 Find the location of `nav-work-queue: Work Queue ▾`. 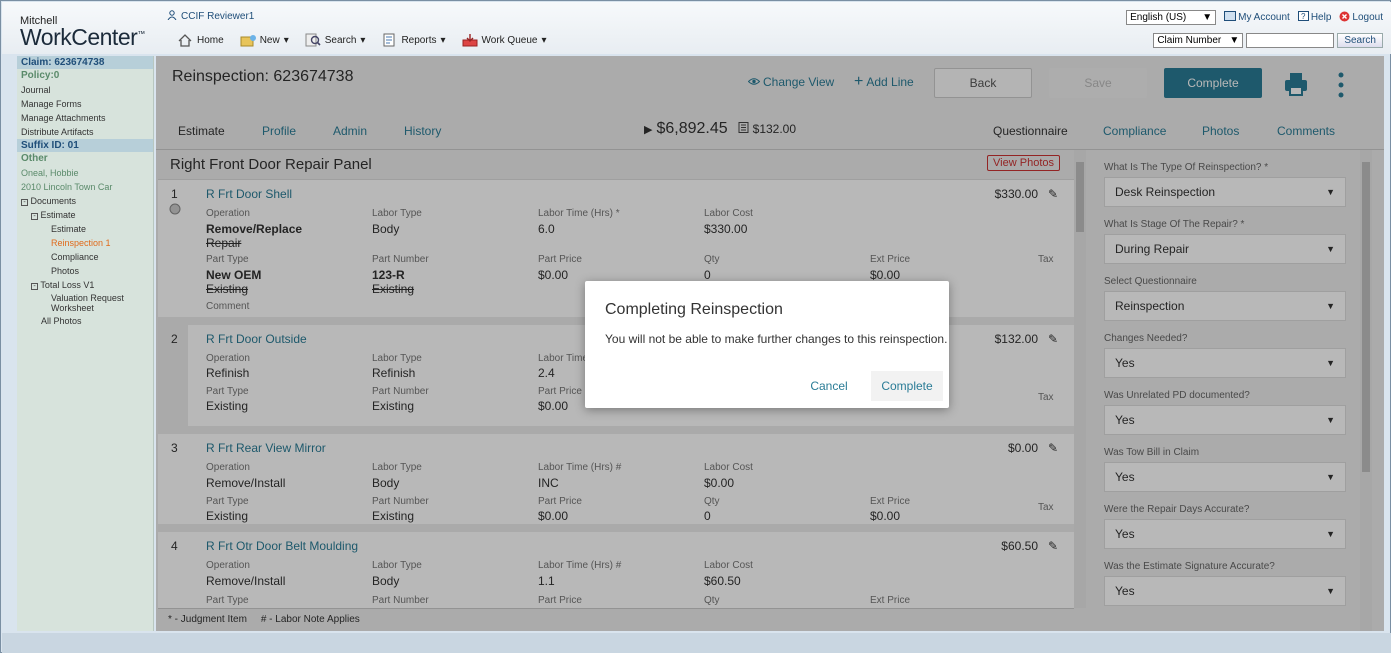

nav-work-queue: Work Queue ▾ is located at coordinates (504, 40).